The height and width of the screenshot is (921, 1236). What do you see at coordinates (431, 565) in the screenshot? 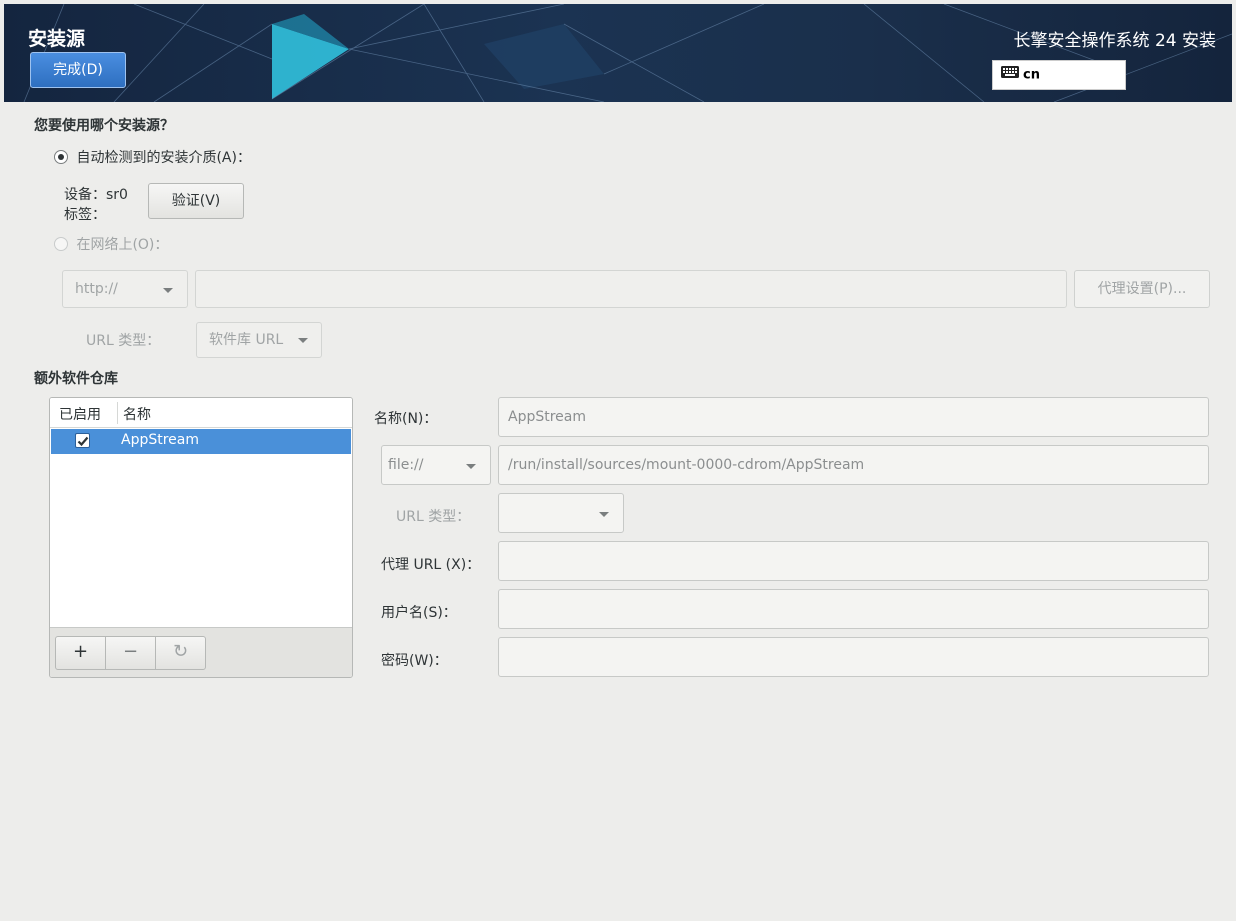
I see `repo-proxy-url-label: 代理 URL (X)：` at bounding box center [431, 565].